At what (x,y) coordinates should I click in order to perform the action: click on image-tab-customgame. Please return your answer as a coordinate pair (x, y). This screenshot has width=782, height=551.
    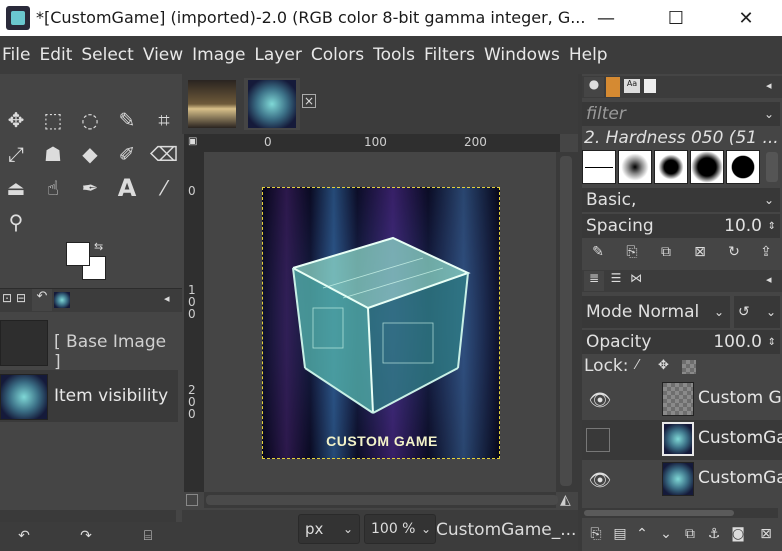
    Looking at the image, I should click on (272, 104).